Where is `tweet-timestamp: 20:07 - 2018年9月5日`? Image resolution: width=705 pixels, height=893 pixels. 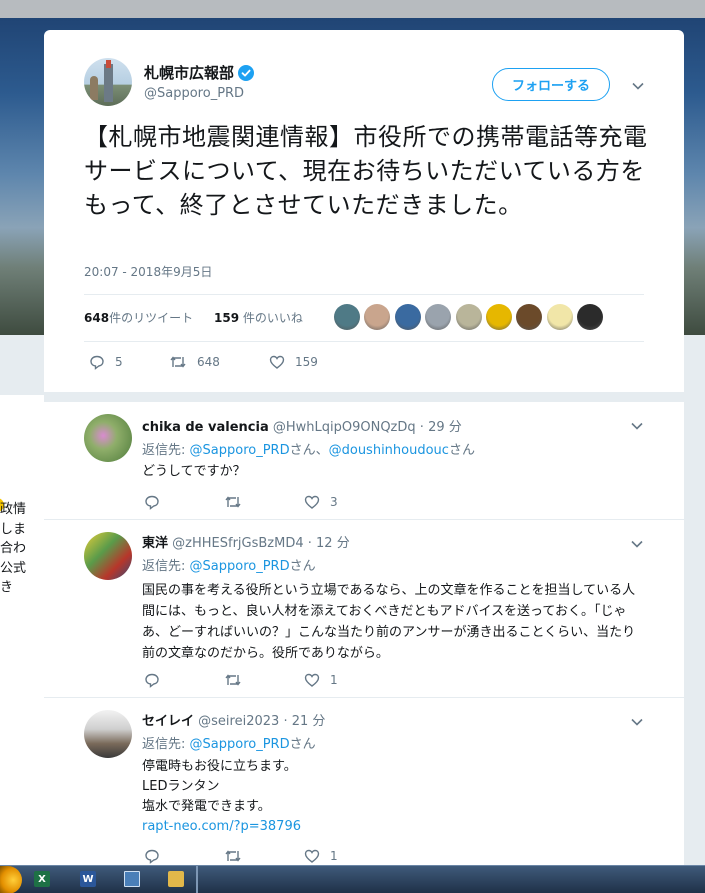 tweet-timestamp: 20:07 - 2018年9月5日 is located at coordinates (148, 271).